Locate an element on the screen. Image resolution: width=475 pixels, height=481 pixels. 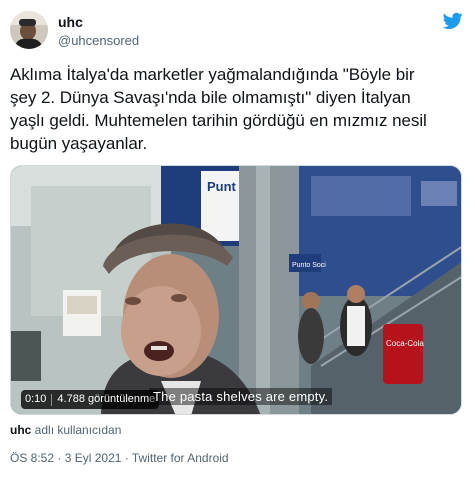
store-sign-small-text: Punto Soci is located at coordinates (309, 265).